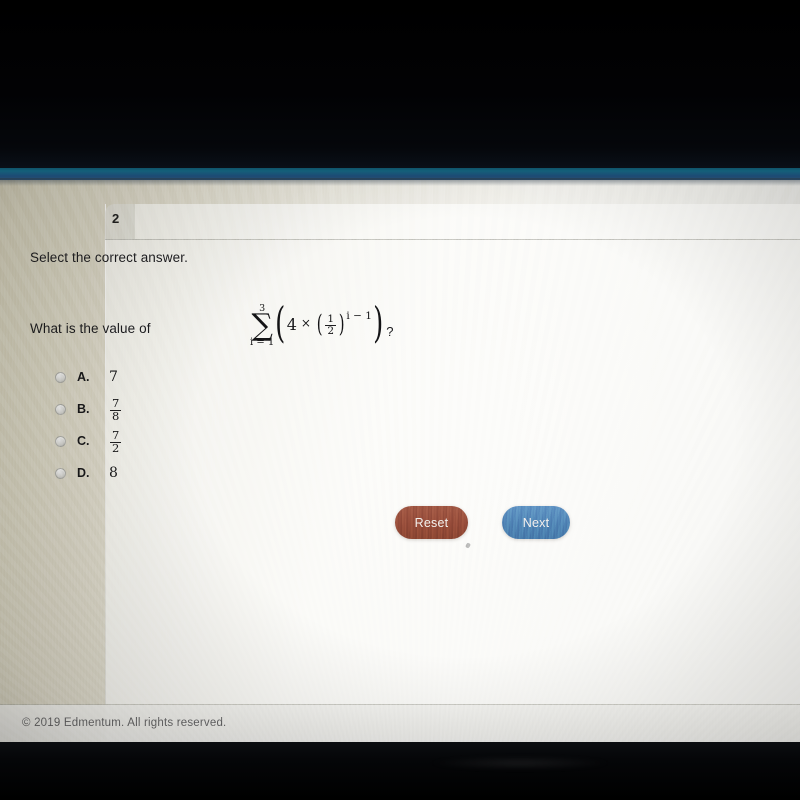  I want to click on answer-options-list: A. 7 B. 7 8 C. 7 2 D. 8, so click(88, 425).